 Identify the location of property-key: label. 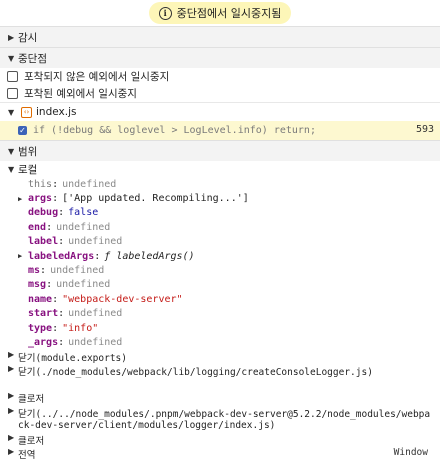
(43, 242).